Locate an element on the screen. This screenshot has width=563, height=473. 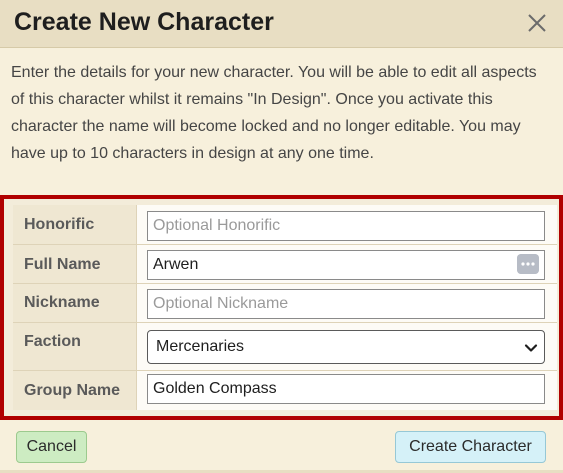
form-row-group-name: Group Name is located at coordinates (285, 390).